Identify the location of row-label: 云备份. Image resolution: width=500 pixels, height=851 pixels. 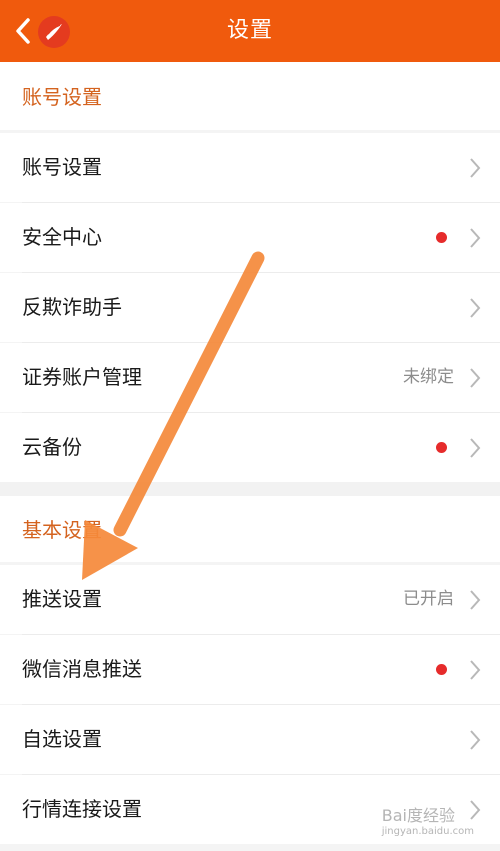
(52, 447).